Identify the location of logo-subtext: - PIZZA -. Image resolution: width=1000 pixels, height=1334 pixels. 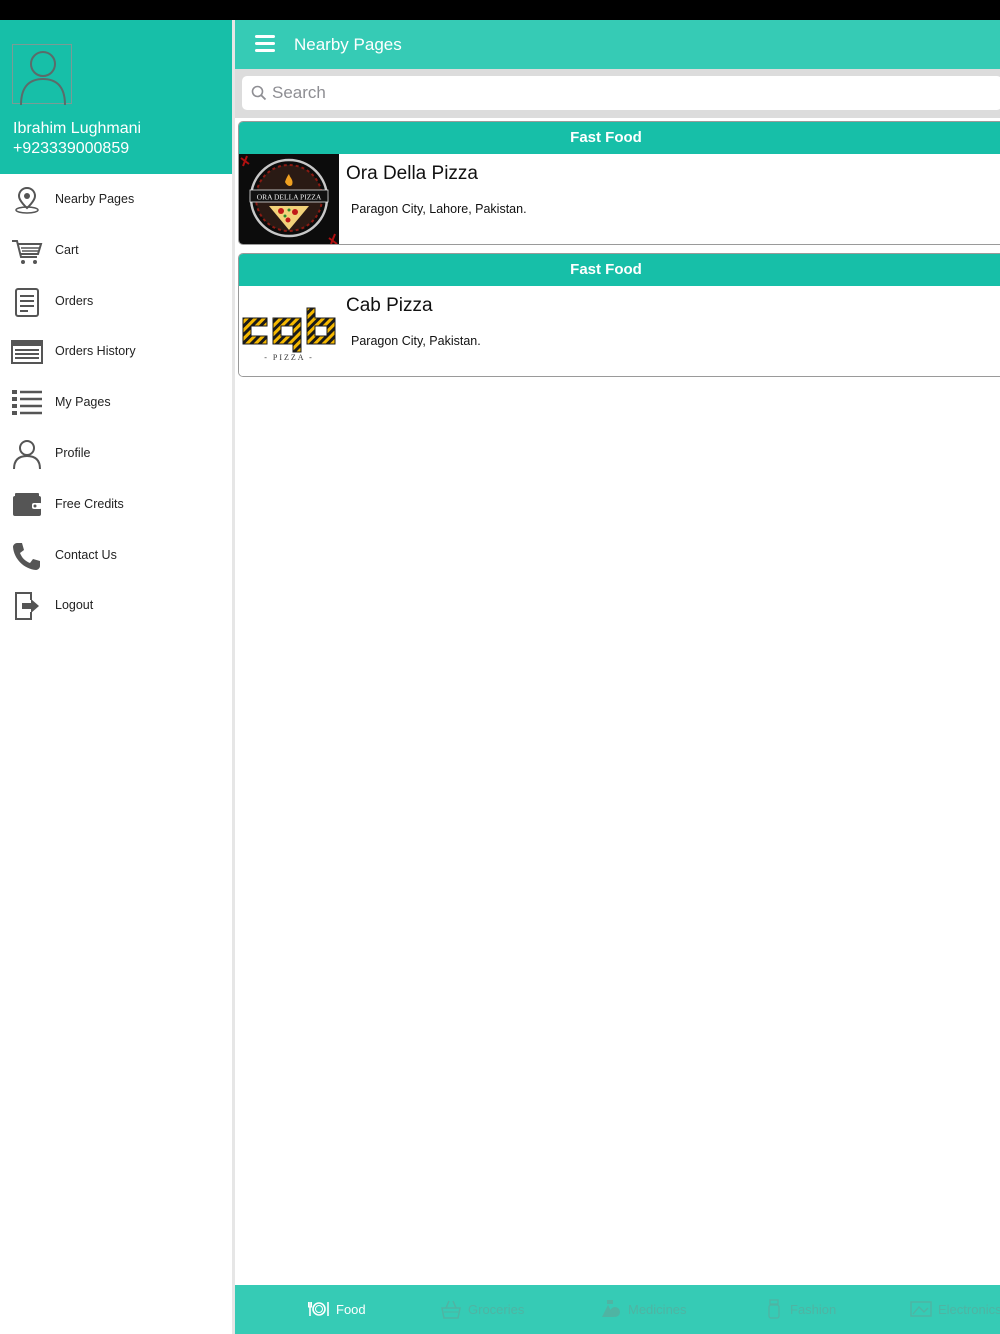
(289, 357).